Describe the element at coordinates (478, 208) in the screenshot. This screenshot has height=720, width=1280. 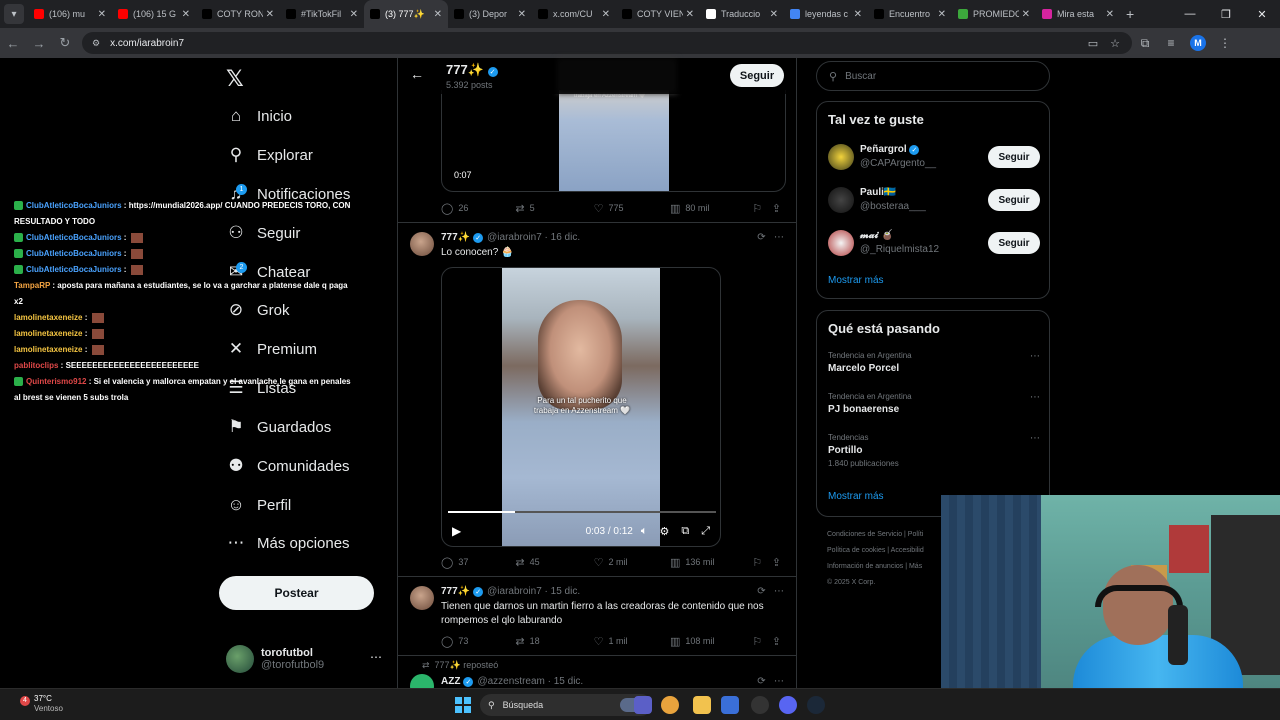
I see `reply-button: ◯ 26` at that location.